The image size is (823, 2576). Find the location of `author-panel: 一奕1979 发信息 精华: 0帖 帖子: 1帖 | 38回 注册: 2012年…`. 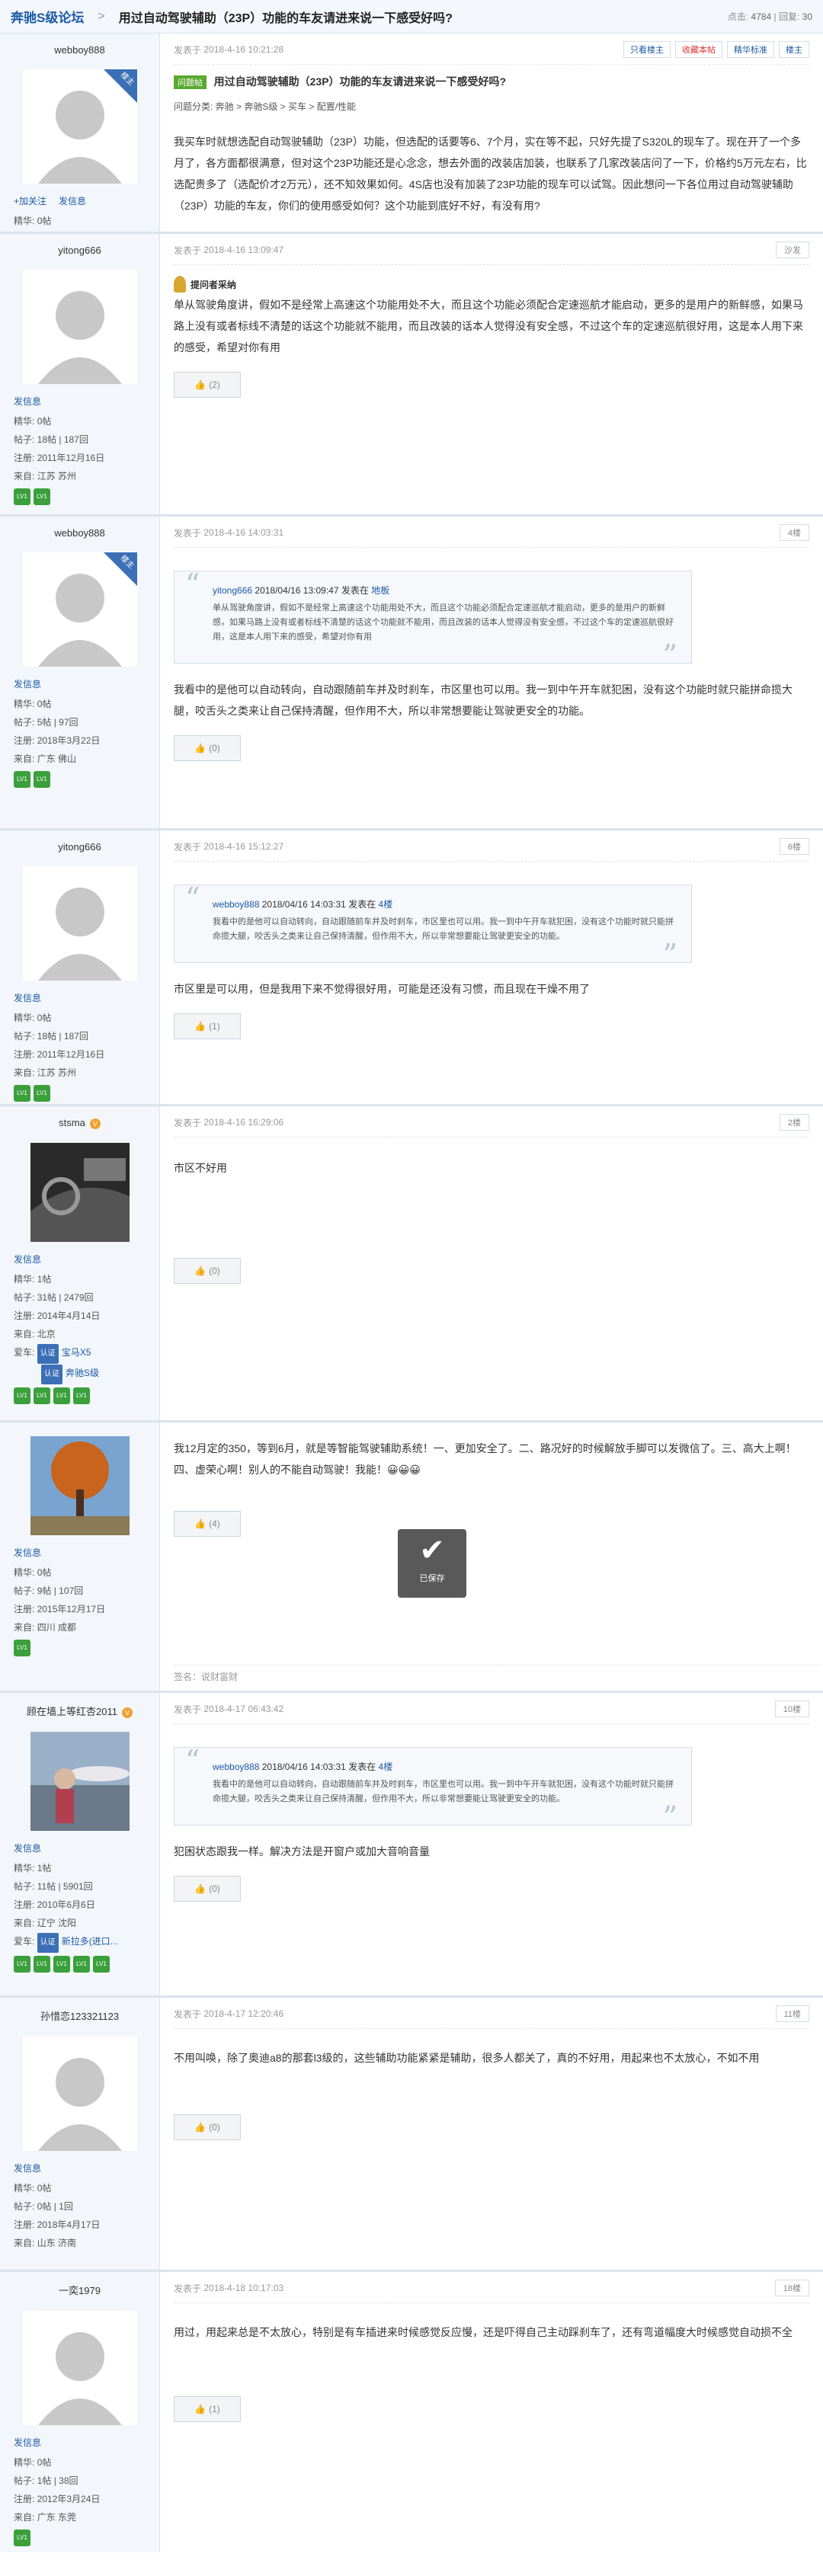

author-panel: 一奕1979 发信息 精华: 0帖 帖子: 1帖 | 38回 注册: 2012年… is located at coordinates (80, 2412).